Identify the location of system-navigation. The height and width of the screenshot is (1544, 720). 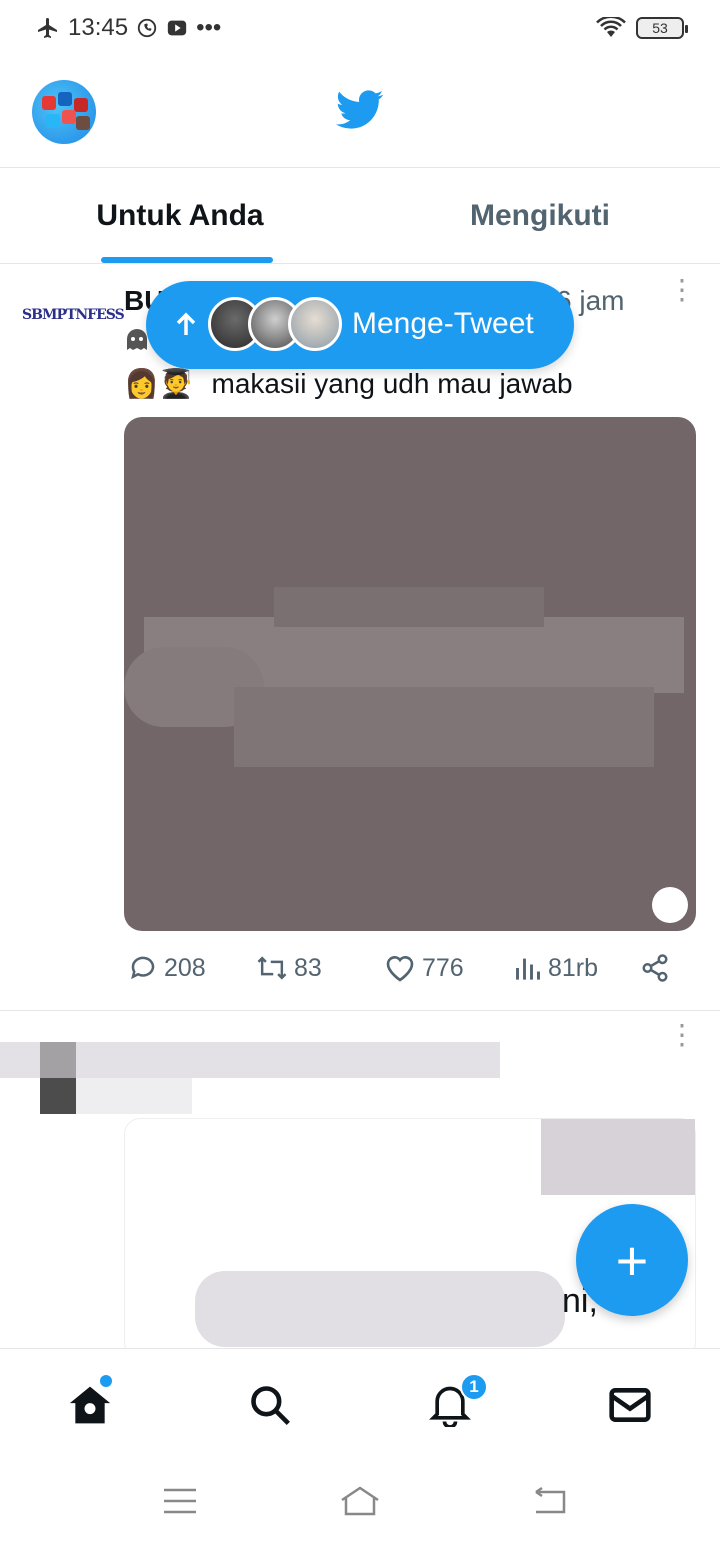
(360, 1501).